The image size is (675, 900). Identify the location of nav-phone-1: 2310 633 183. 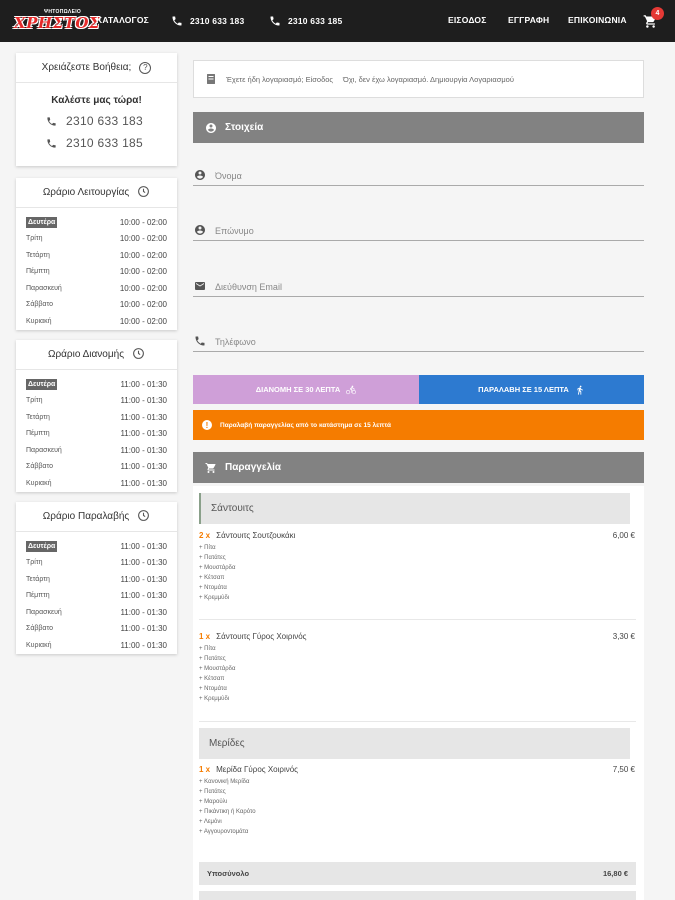
(207, 21).